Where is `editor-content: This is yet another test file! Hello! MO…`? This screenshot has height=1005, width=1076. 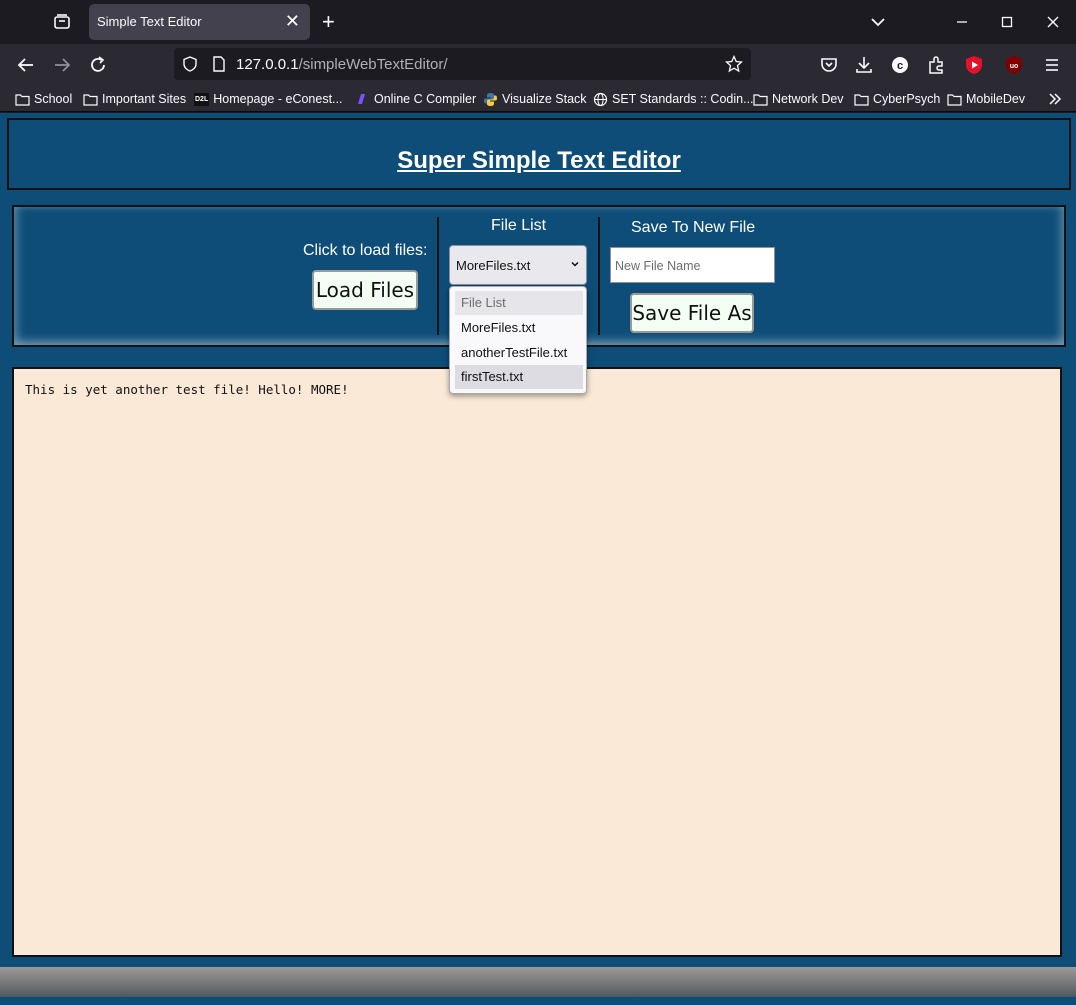
editor-content: This is yet another test file! Hello! MO… is located at coordinates (187, 389).